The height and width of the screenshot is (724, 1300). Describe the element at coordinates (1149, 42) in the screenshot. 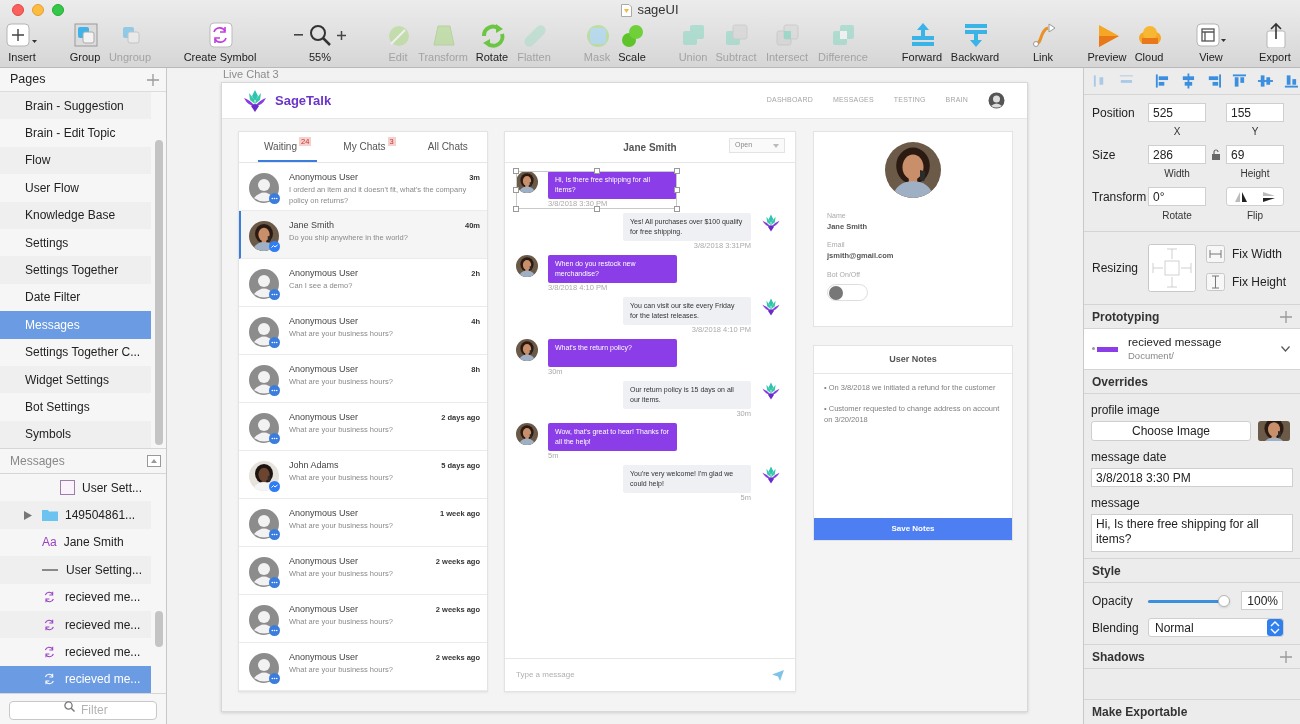

I see `cloud-button: Cloud` at that location.